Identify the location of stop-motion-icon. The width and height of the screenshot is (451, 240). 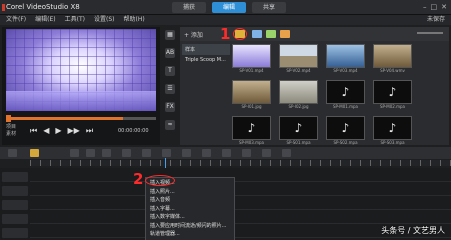
(226, 153).